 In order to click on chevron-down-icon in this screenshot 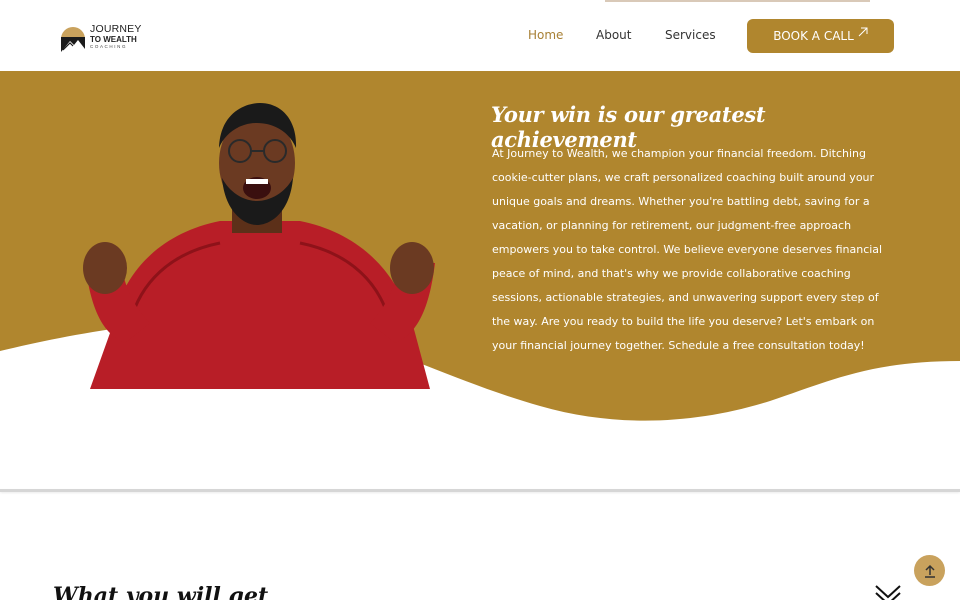, I will do `click(888, 592)`.